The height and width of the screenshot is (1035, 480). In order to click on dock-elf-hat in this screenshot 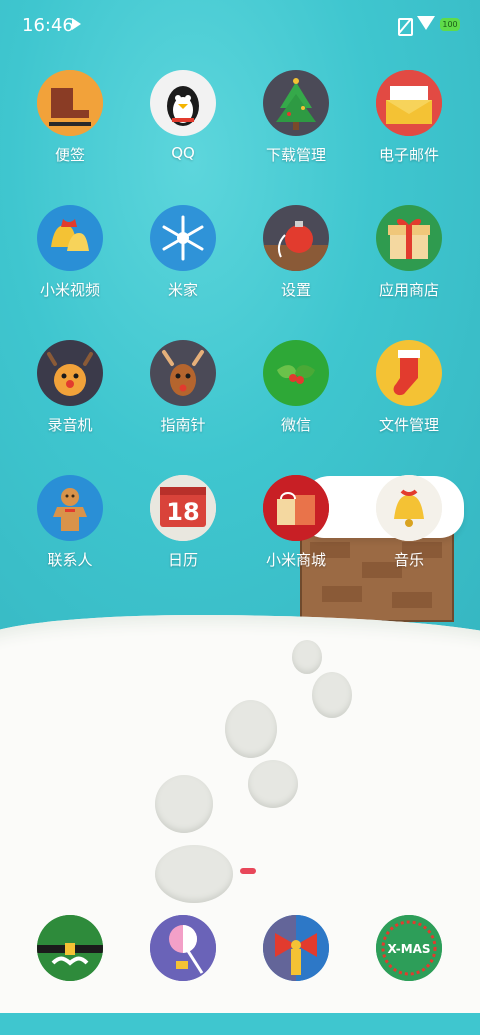, I will do `click(70, 975)`.